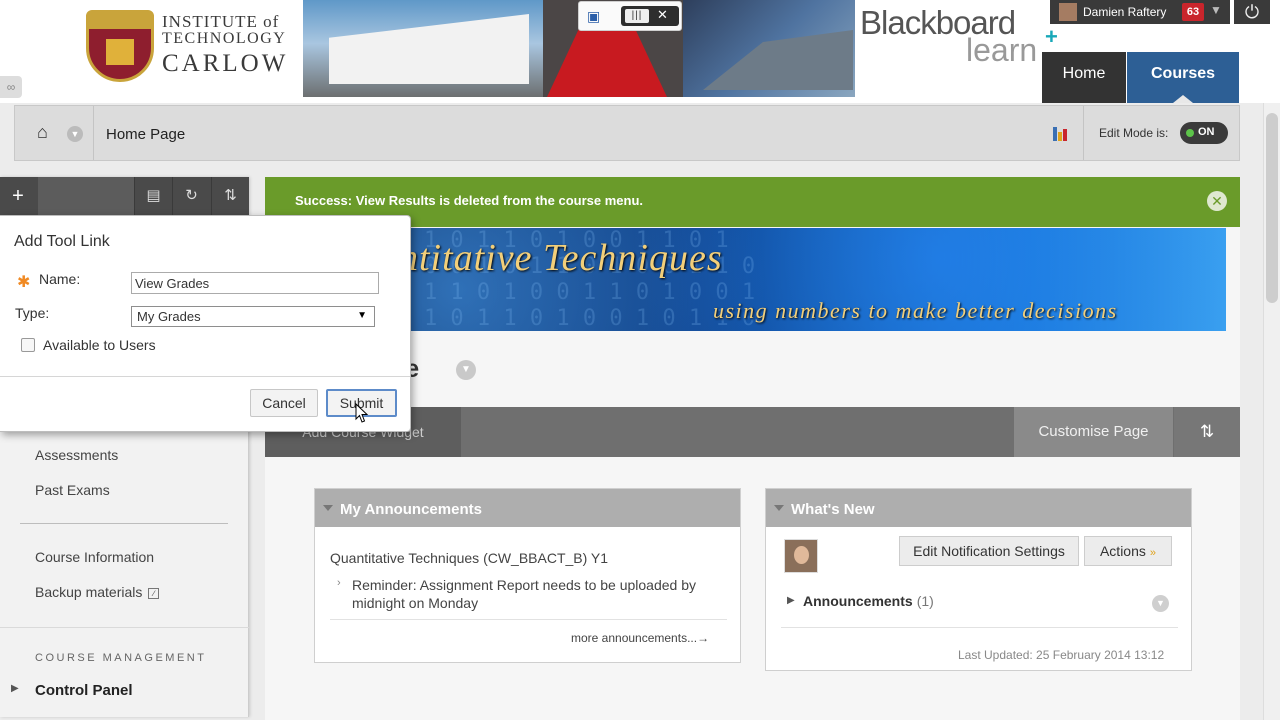  I want to click on tab-courses: Courses, so click(1183, 77).